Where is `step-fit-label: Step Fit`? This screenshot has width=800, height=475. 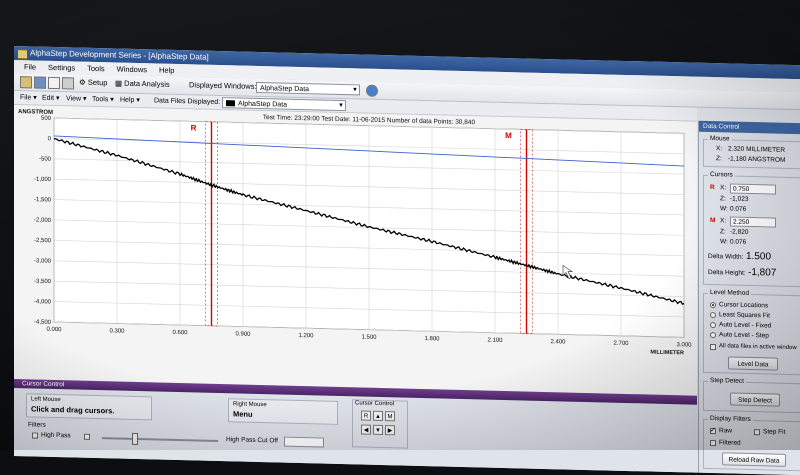 step-fit-label: Step Fit is located at coordinates (774, 432).